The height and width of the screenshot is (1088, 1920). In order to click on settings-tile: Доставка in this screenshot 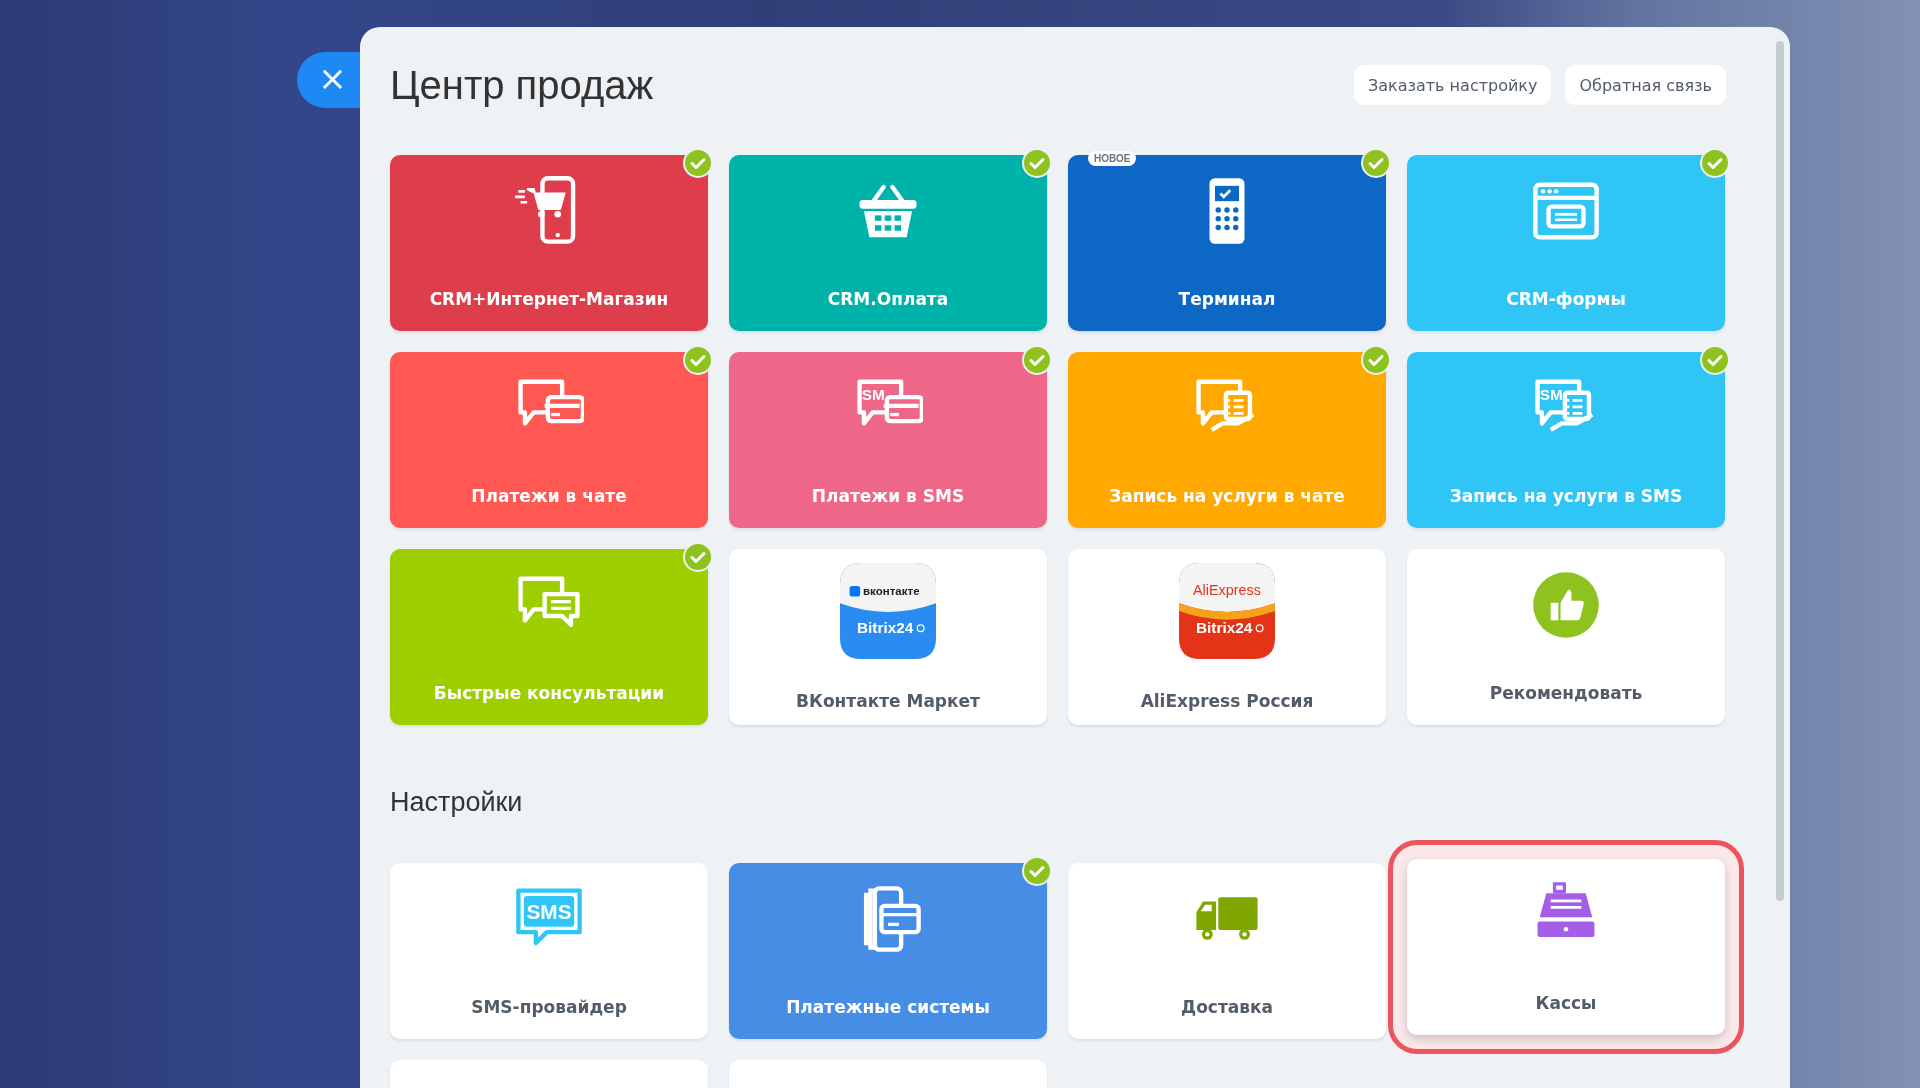, I will do `click(1227, 951)`.